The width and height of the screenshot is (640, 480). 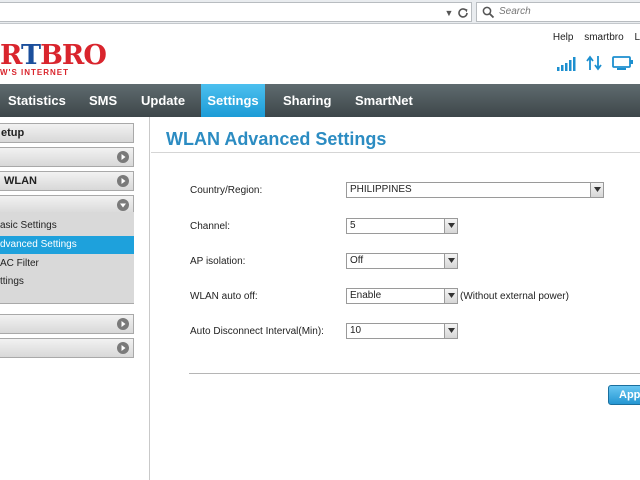 I want to click on browser-search-field: Search, so click(x=558, y=12).